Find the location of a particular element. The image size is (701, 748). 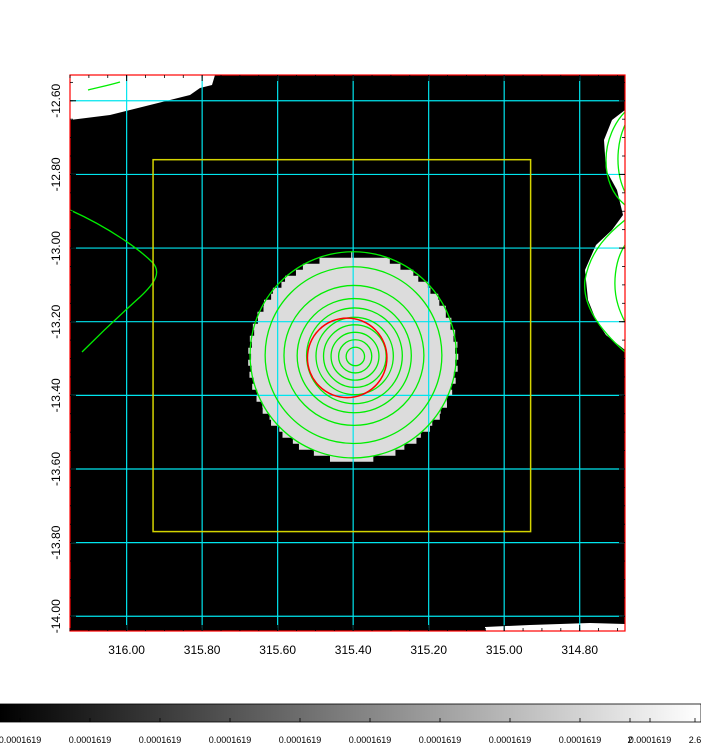

x-tick-label-0: 316.00 is located at coordinates (126, 650).